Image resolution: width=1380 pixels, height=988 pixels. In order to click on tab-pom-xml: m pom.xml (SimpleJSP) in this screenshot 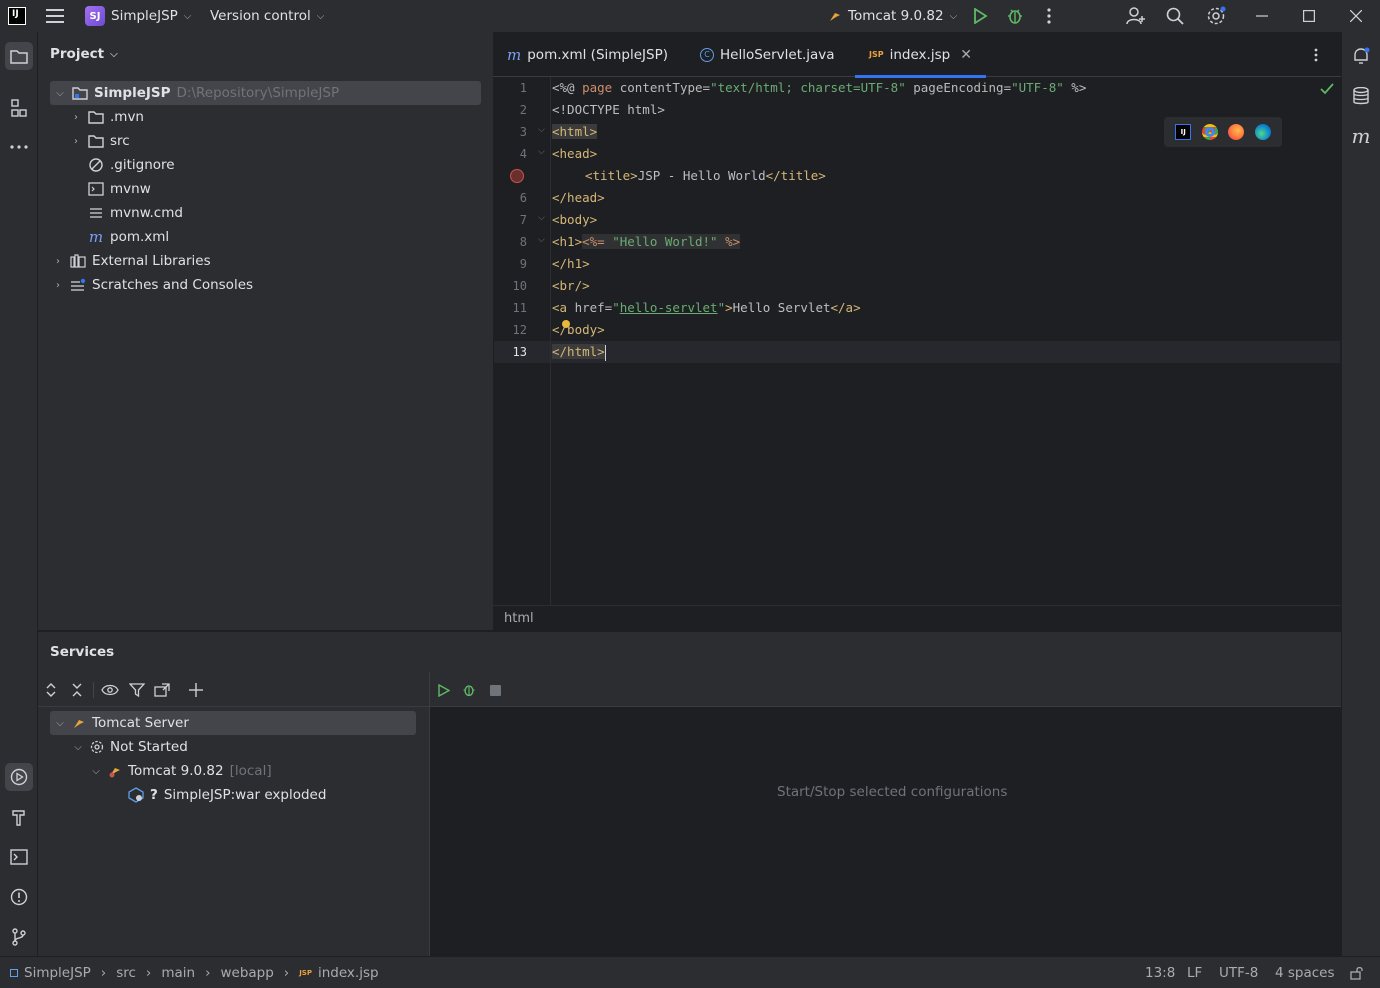, I will do `click(587, 54)`.